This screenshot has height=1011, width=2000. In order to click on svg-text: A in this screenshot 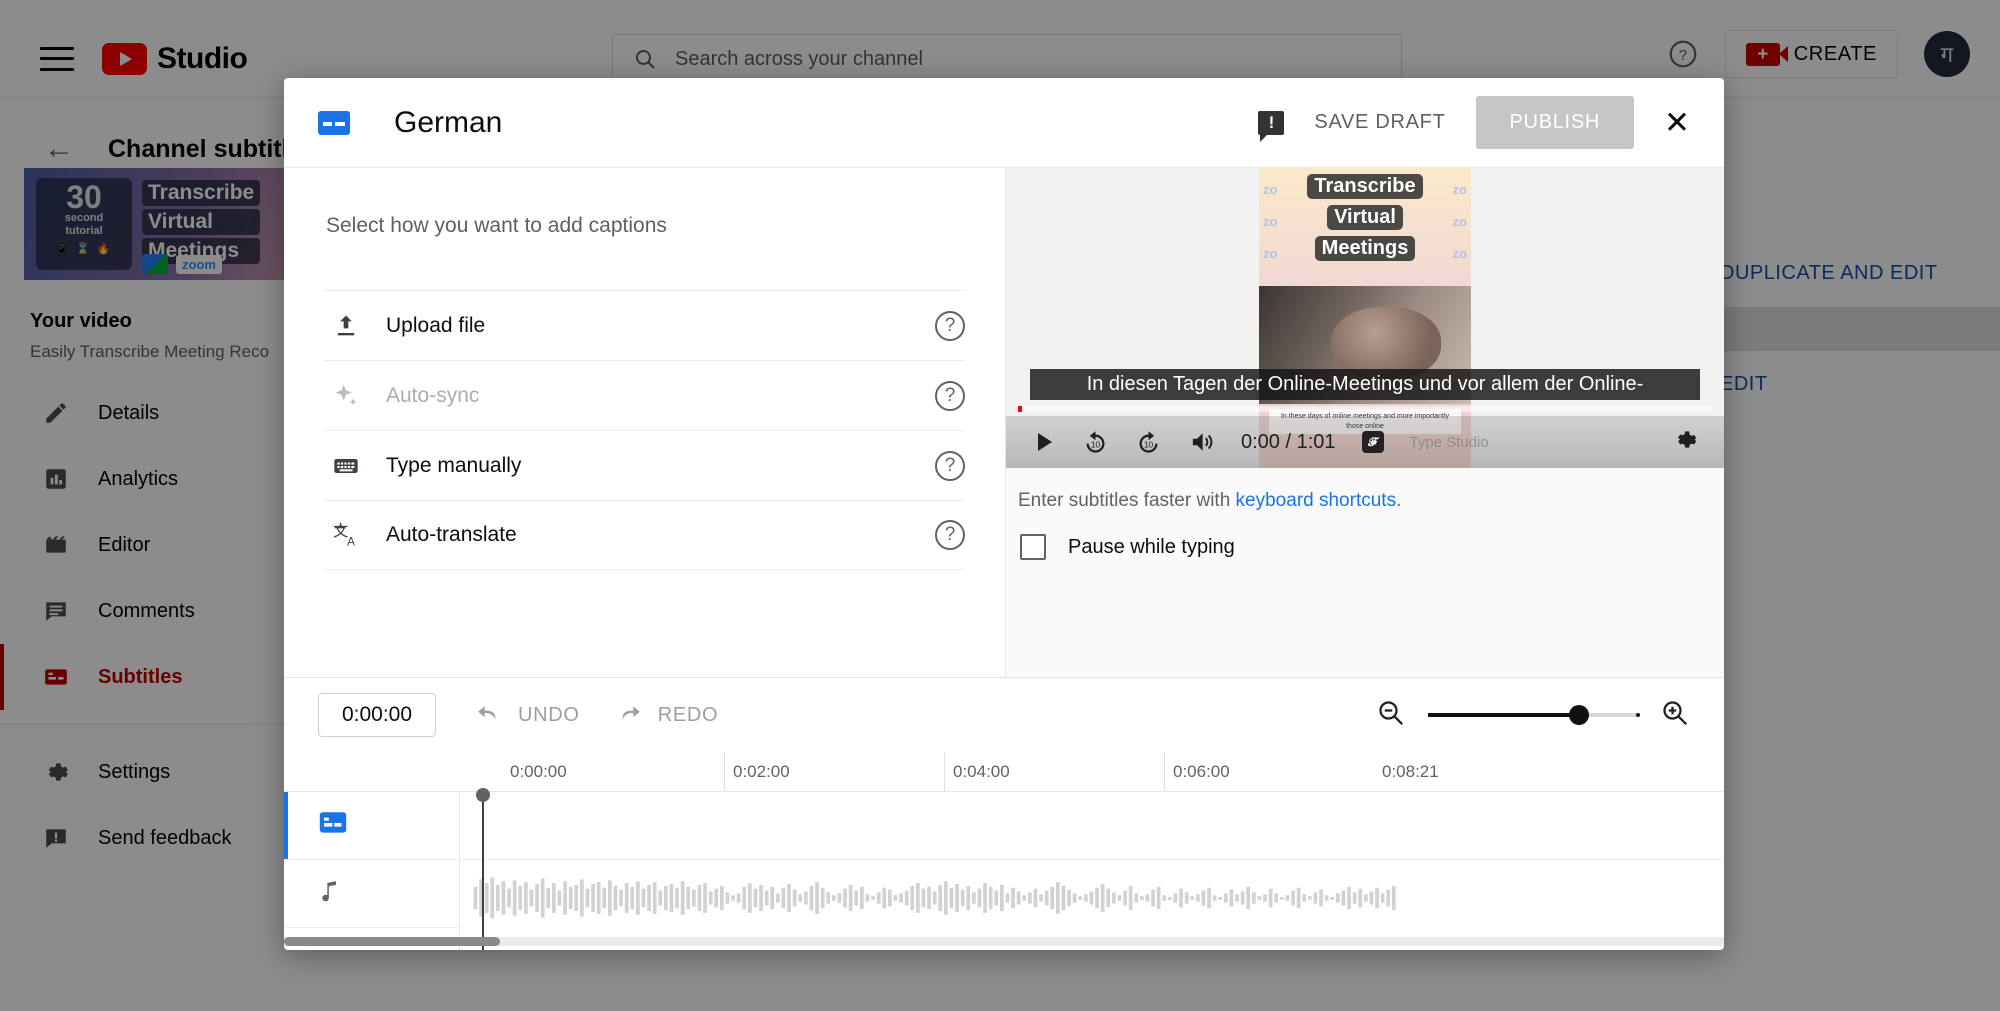, I will do `click(351, 542)`.